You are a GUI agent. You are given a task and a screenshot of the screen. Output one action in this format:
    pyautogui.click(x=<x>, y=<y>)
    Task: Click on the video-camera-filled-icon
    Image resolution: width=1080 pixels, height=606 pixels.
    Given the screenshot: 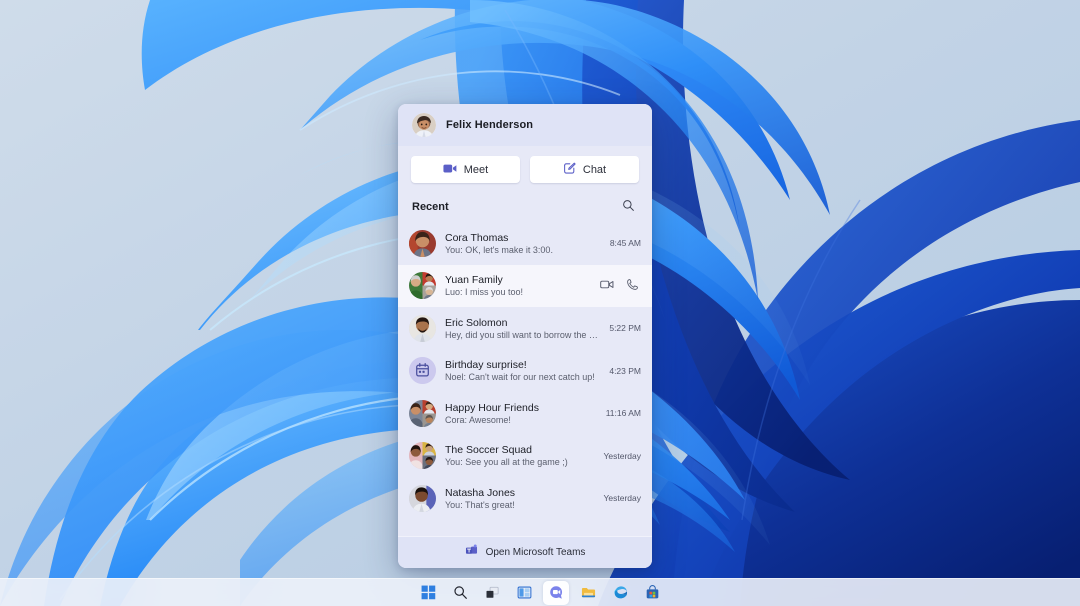 What is the action you would take?
    pyautogui.click(x=450, y=169)
    